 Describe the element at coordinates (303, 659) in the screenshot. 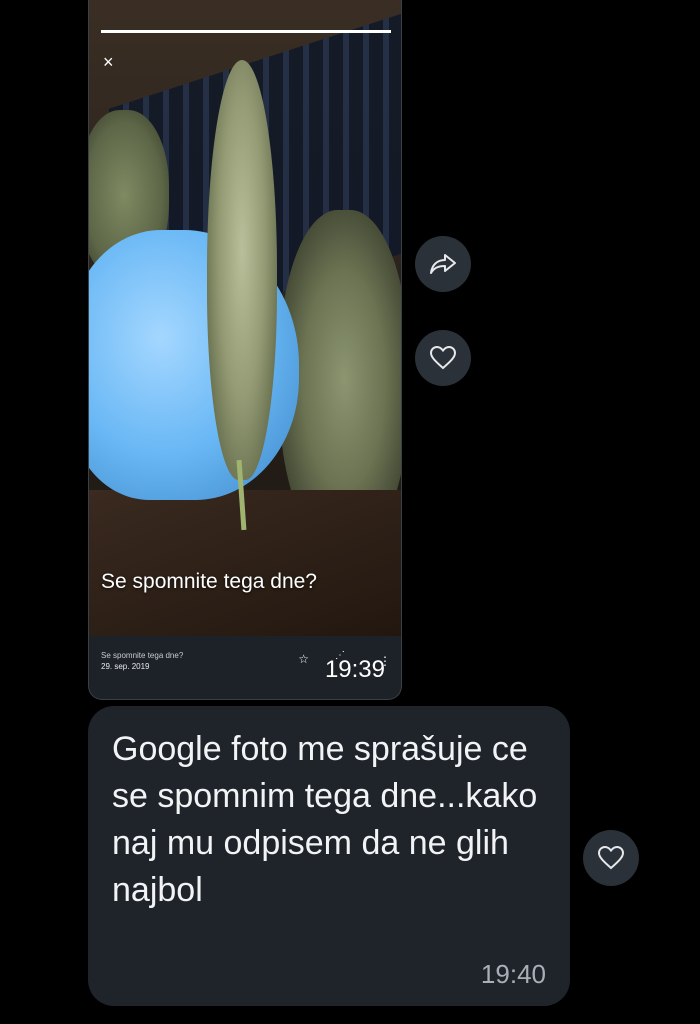

I see `star-icon: ☆` at that location.